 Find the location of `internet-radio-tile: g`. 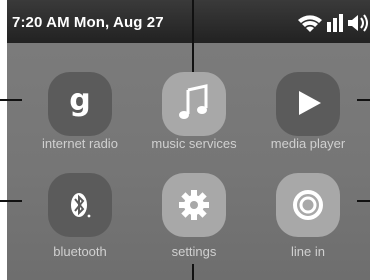

internet-radio-tile: g is located at coordinates (80, 104).